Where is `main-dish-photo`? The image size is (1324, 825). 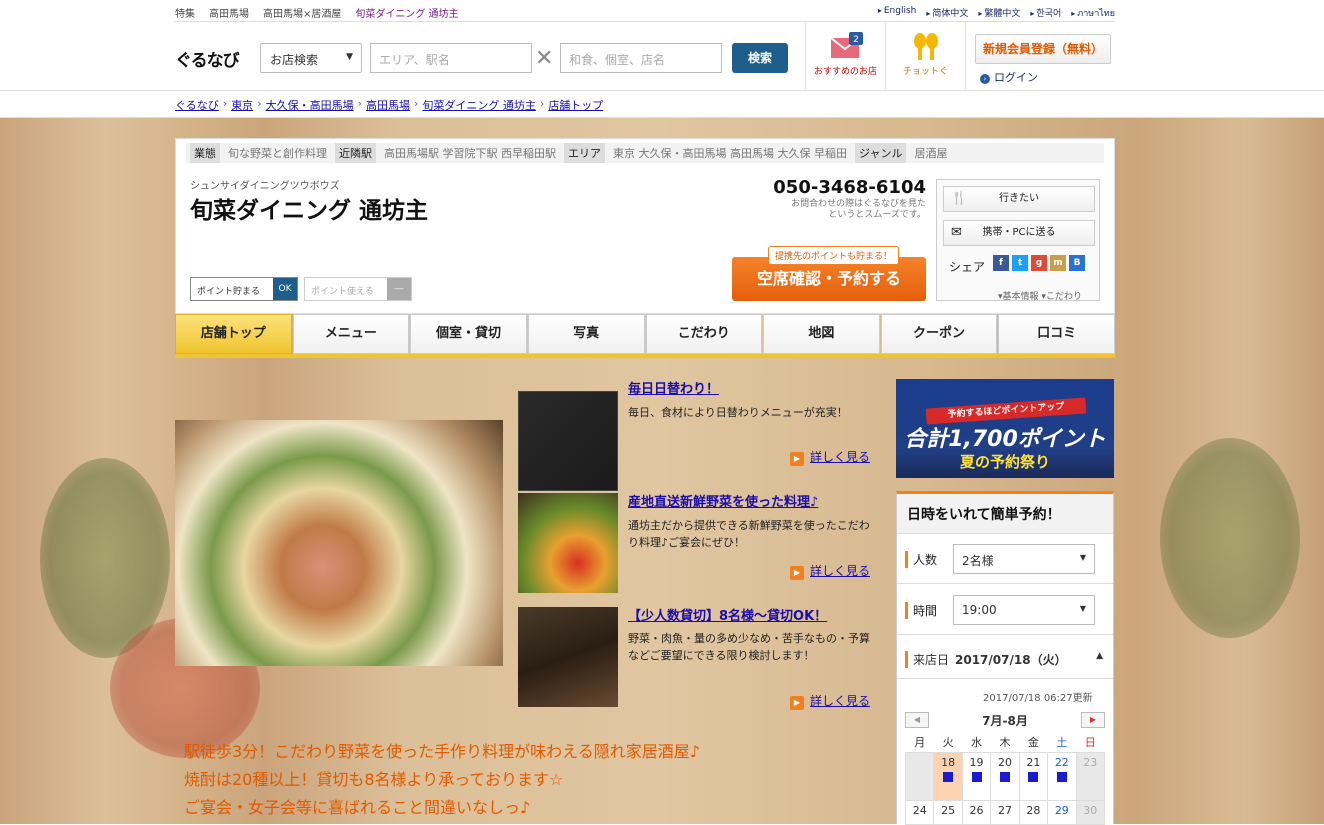 main-dish-photo is located at coordinates (339, 543).